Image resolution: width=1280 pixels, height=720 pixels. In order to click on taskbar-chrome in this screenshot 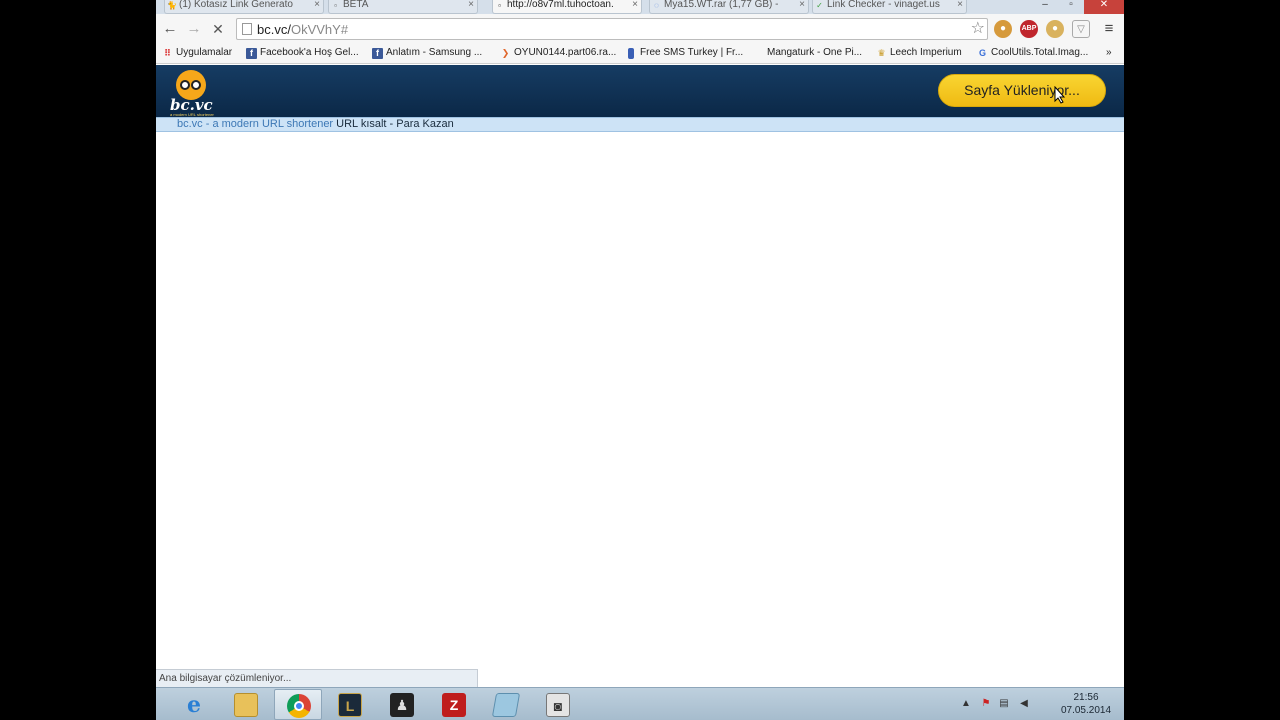, I will do `click(298, 704)`.